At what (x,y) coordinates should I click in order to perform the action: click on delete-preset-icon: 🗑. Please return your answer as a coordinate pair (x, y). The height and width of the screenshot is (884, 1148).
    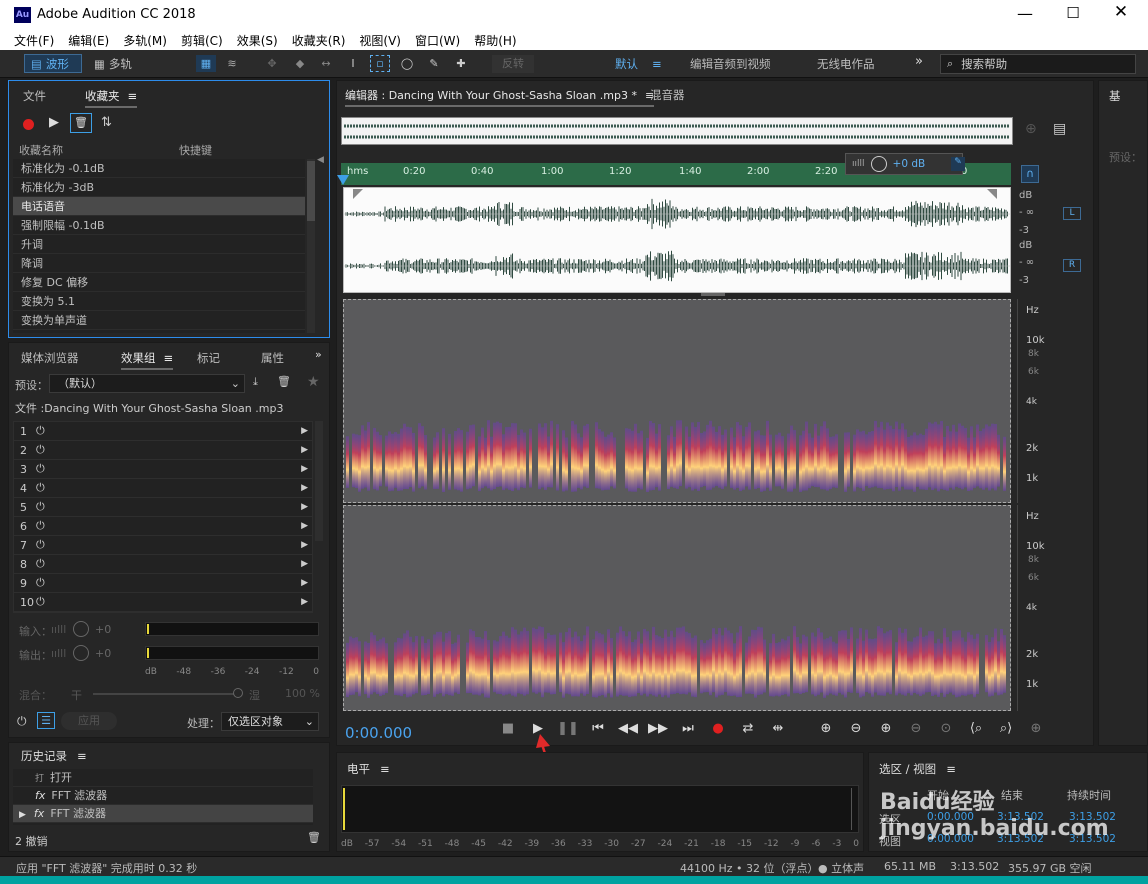
    Looking at the image, I should click on (284, 381).